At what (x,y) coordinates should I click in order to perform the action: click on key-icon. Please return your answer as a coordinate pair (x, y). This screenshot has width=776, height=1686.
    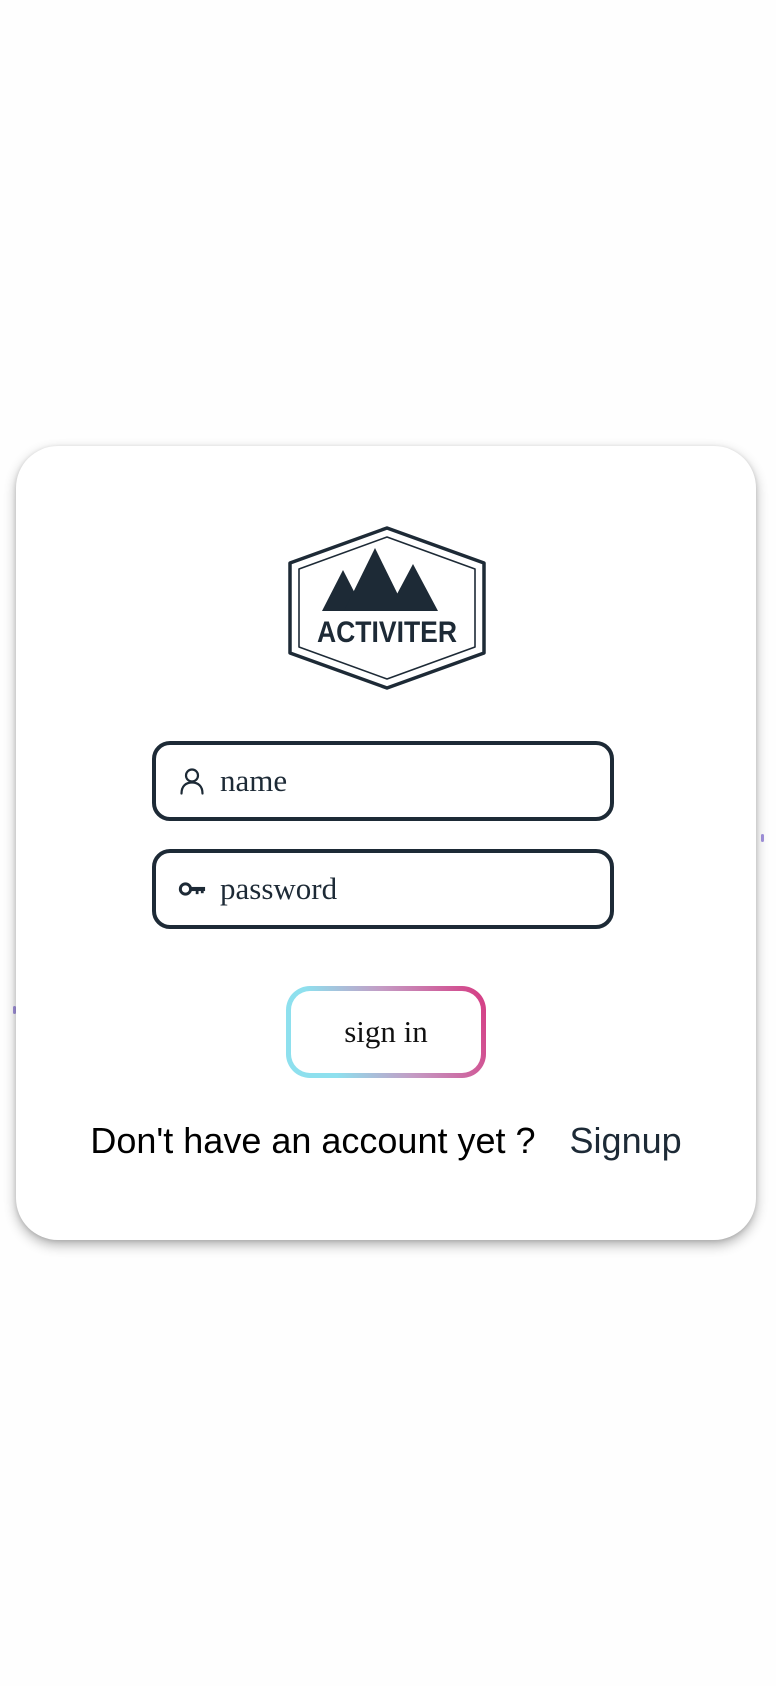
    Looking at the image, I should click on (192, 889).